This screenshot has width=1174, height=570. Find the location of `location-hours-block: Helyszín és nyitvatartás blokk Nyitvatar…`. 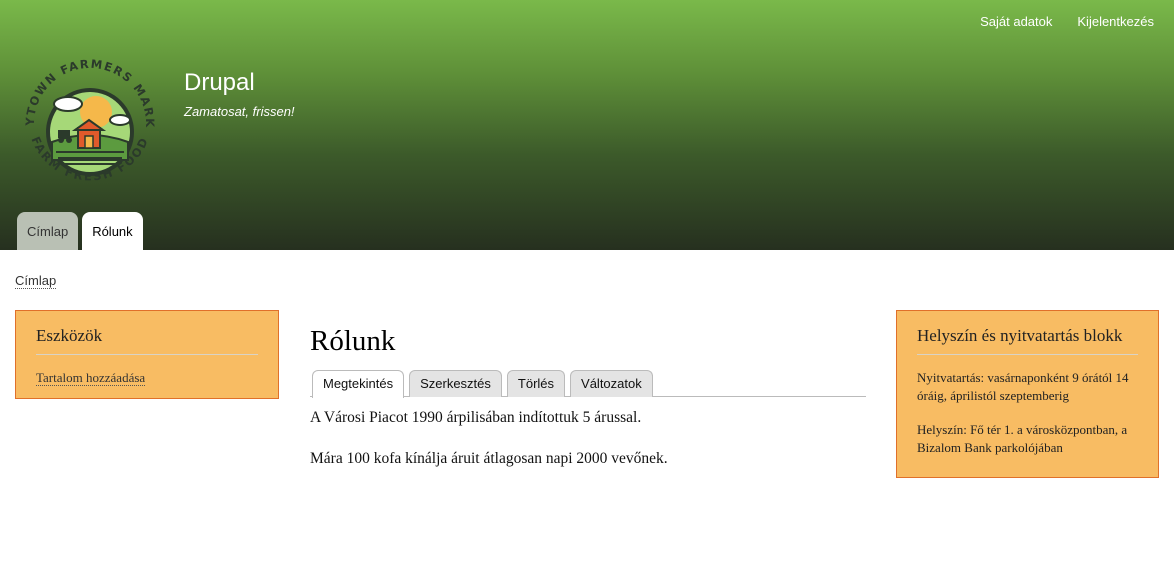

location-hours-block: Helyszín és nyitvatartás blokk Nyitvatar… is located at coordinates (1027, 394).